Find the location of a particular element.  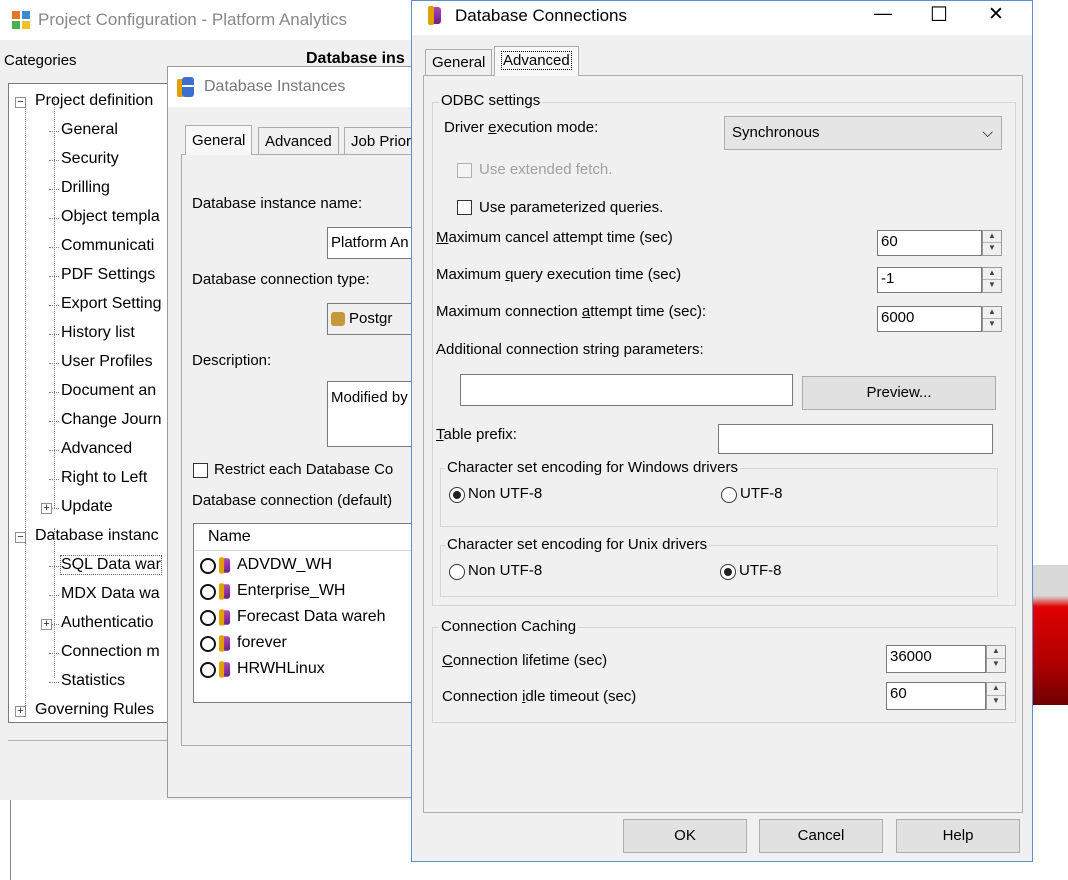

tree-item: Object templa is located at coordinates (110, 217).